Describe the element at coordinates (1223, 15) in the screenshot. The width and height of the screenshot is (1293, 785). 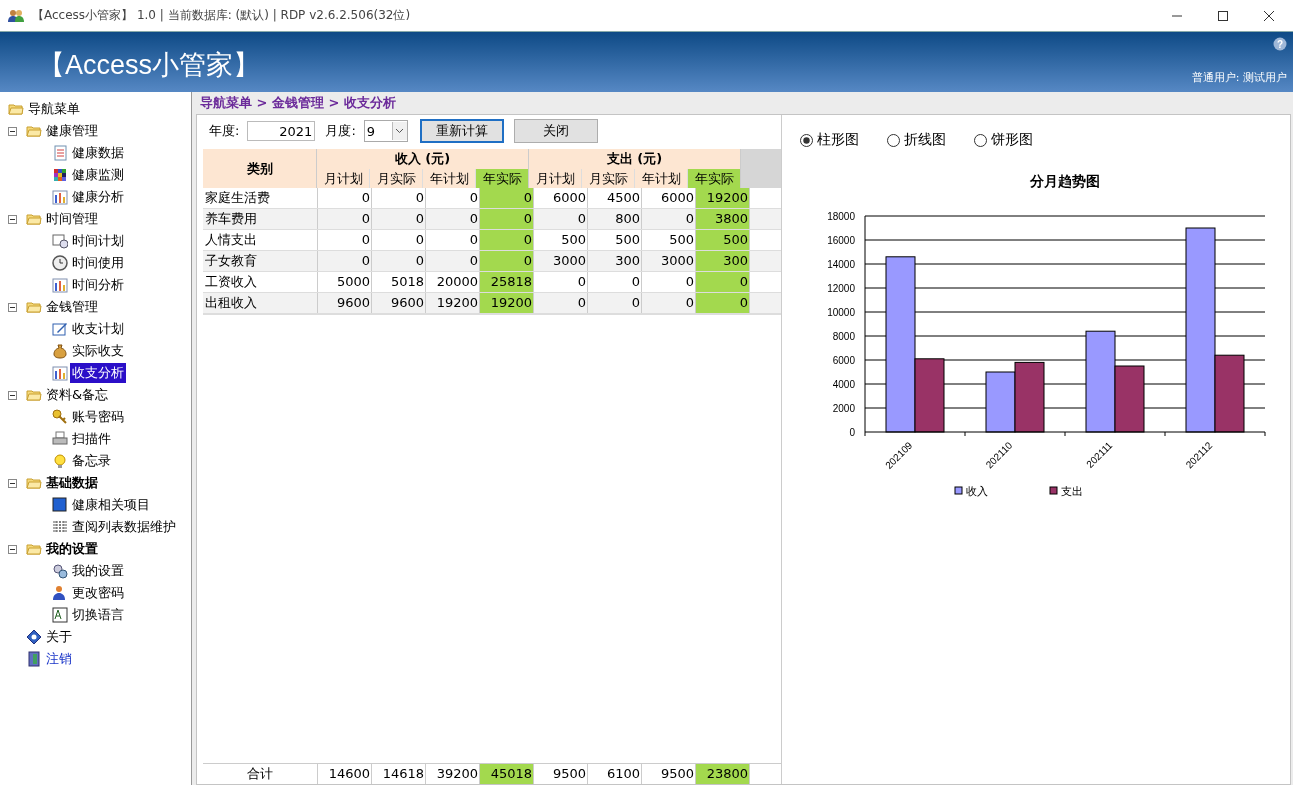
I see `maximize-icon` at that location.